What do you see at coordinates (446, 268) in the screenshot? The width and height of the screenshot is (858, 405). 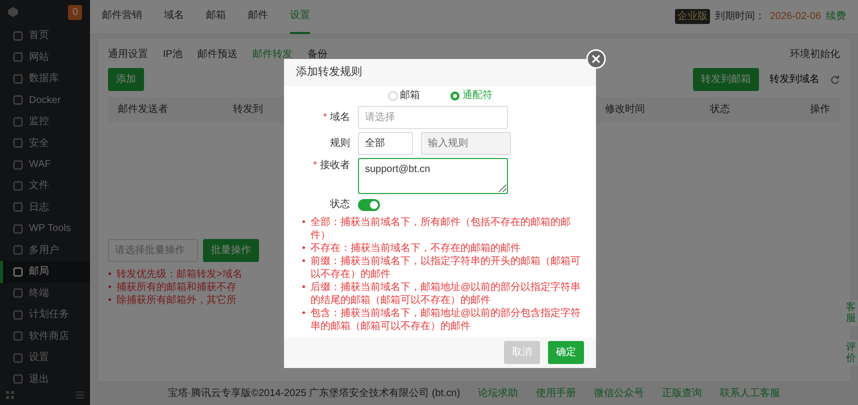 I see `note-text: 前缀：捕获当前域名下，以指定字符串的开头的邮箱（邮箱可以不存在）的邮件` at bounding box center [446, 268].